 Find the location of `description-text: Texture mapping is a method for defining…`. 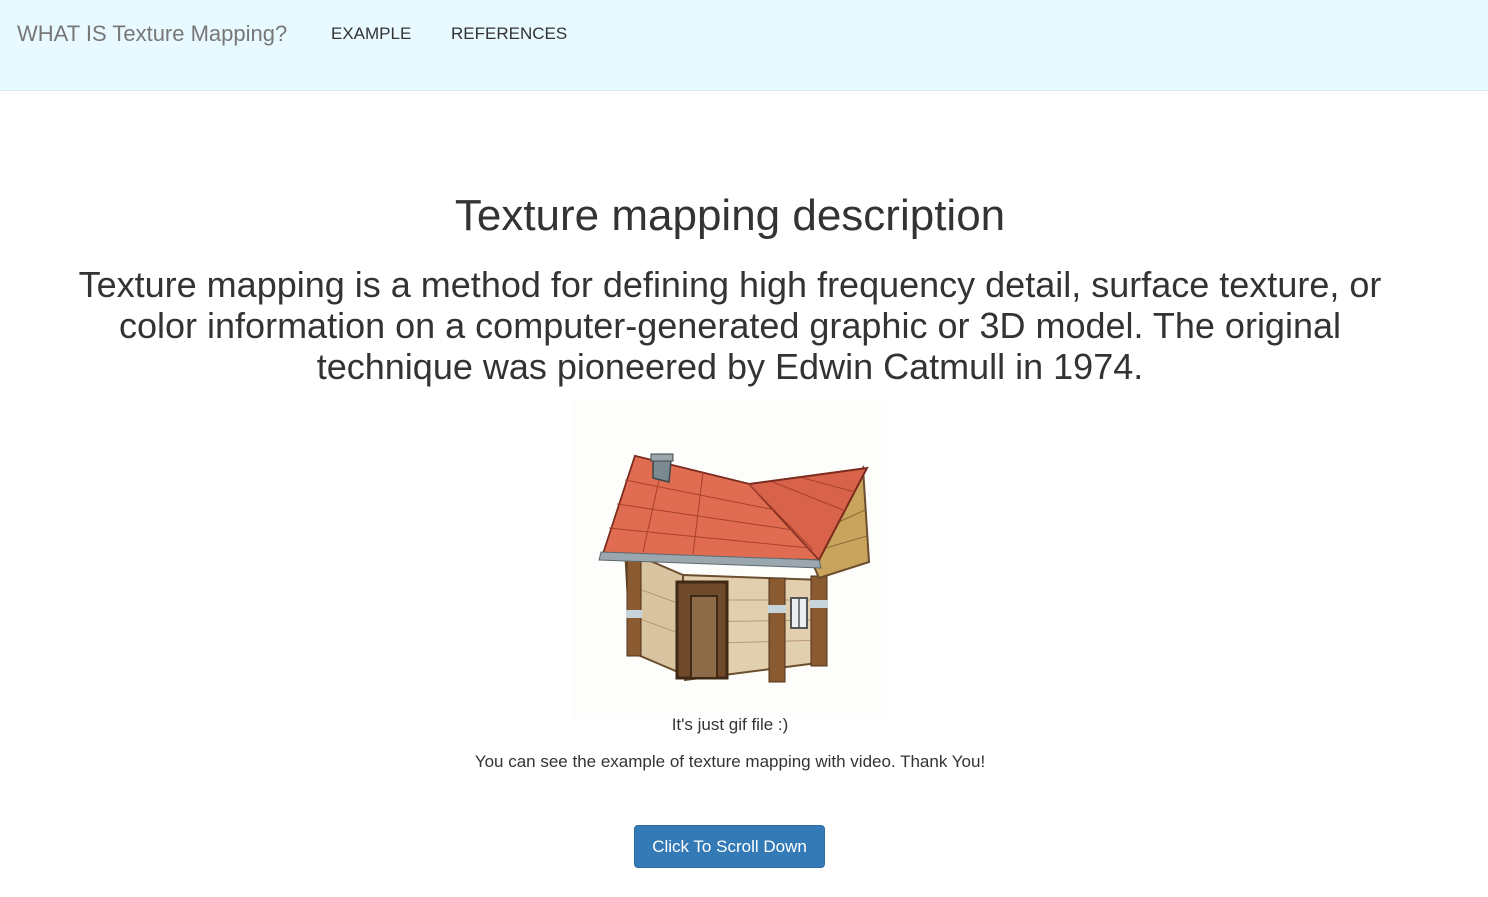

description-text: Texture mapping is a method for defining… is located at coordinates (730, 325).